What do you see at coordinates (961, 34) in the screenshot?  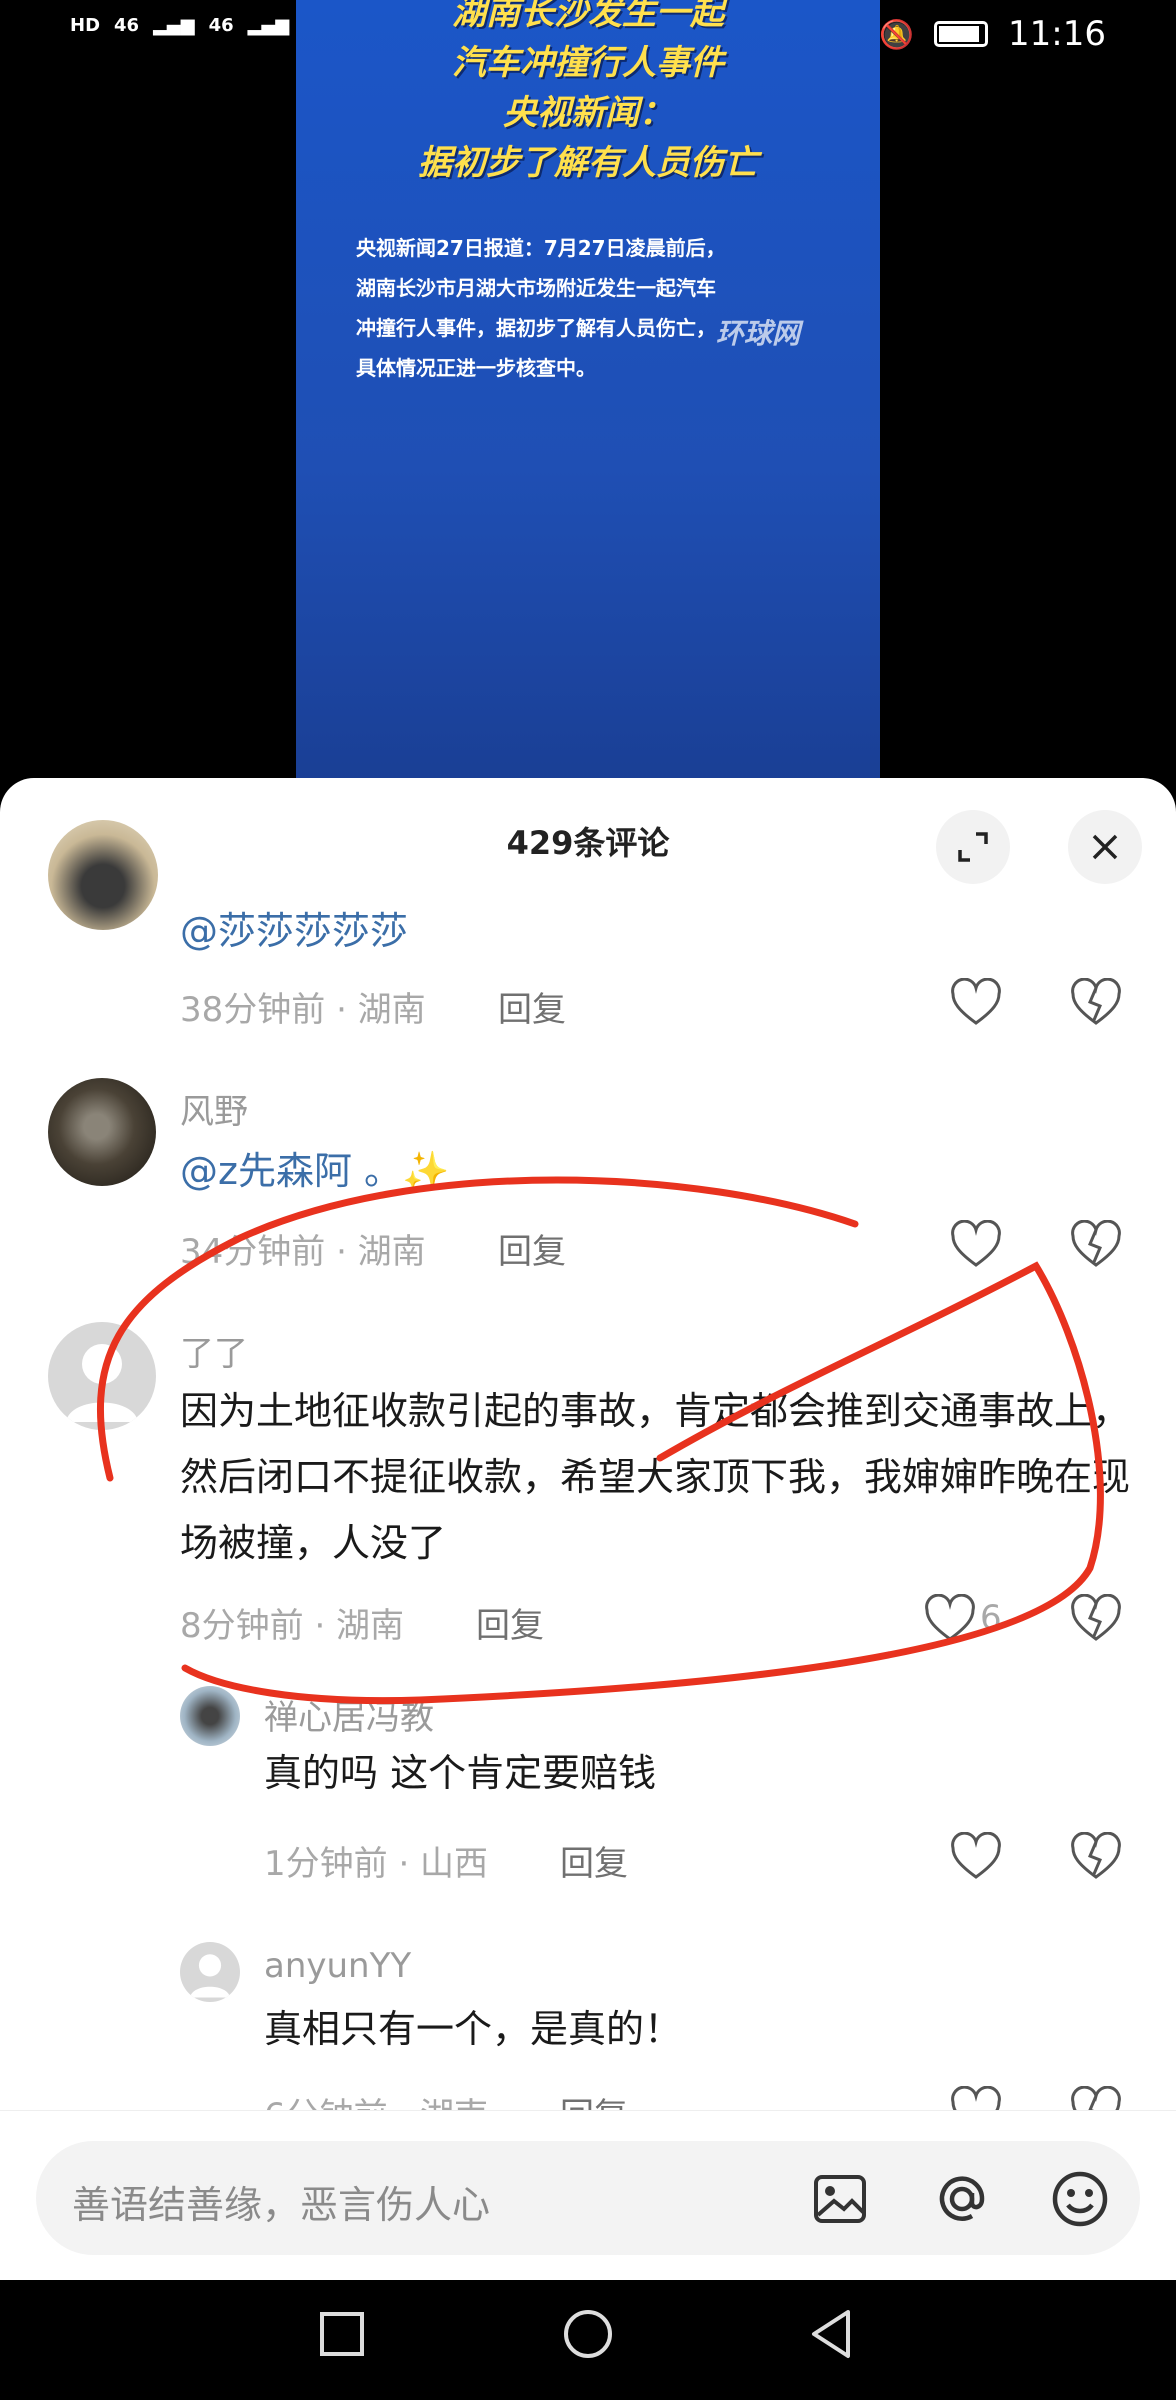 I see `battery-icon` at bounding box center [961, 34].